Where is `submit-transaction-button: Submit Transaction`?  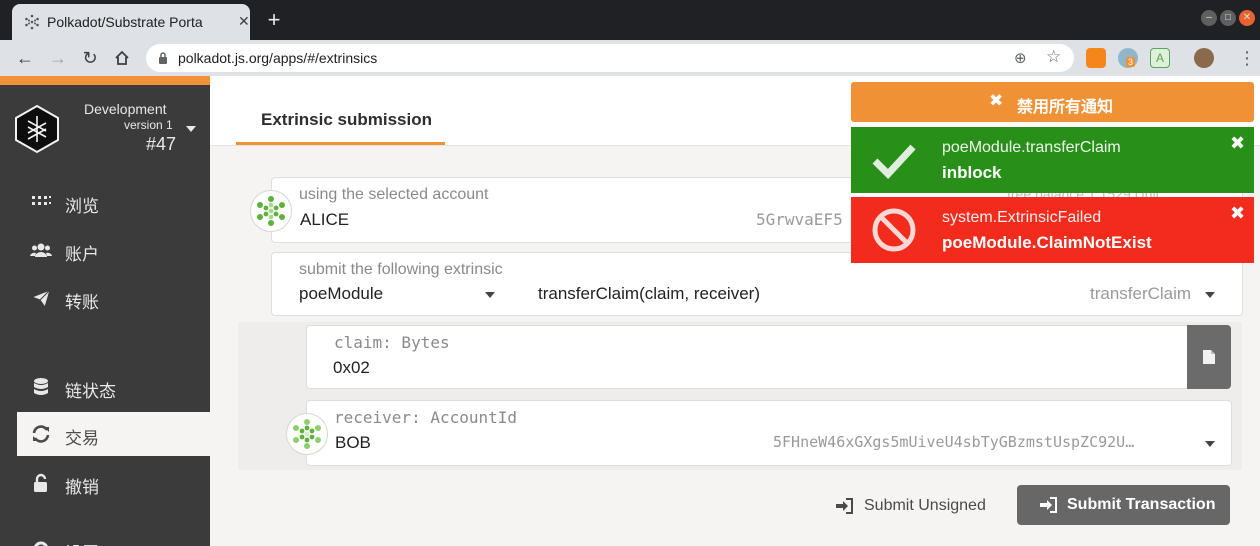 submit-transaction-button: Submit Transaction is located at coordinates (1123, 505).